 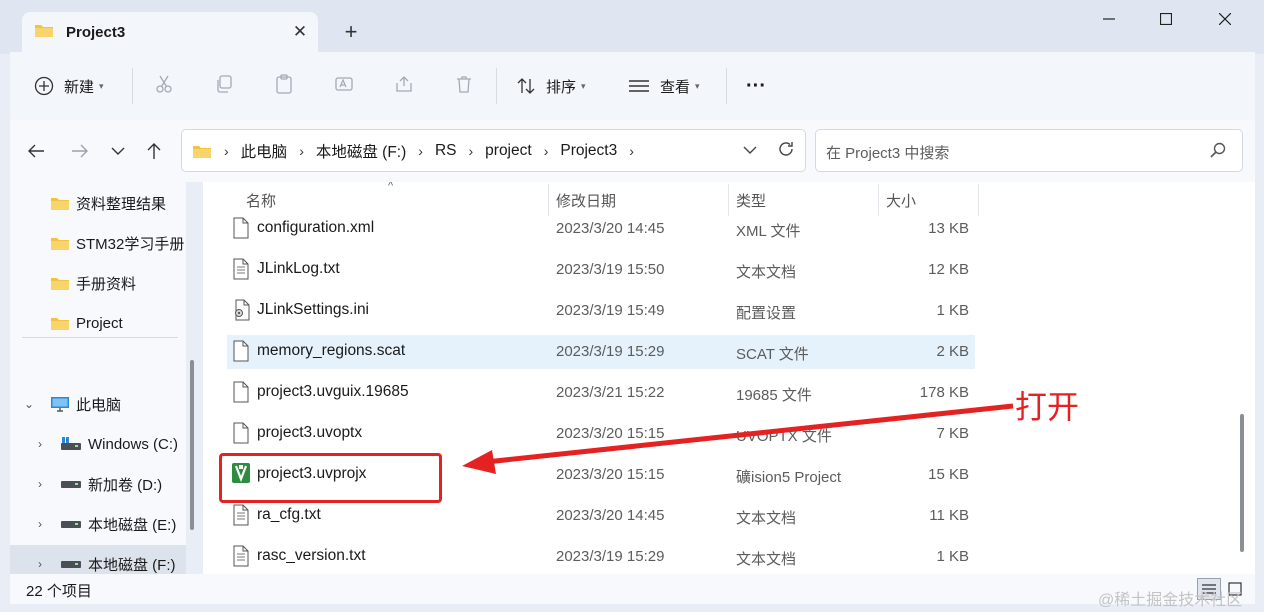 I want to click on chevron-down-icon: ⌄, so click(x=29, y=404).